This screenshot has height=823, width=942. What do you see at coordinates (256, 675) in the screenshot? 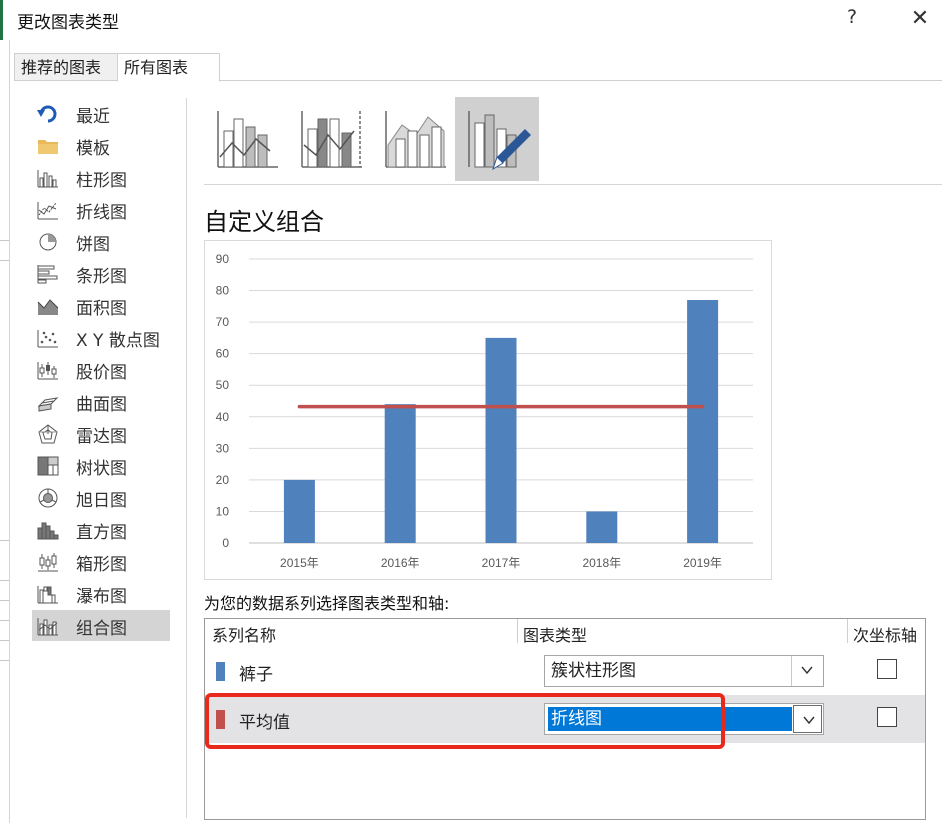
I see `series-name: 裤子` at bounding box center [256, 675].